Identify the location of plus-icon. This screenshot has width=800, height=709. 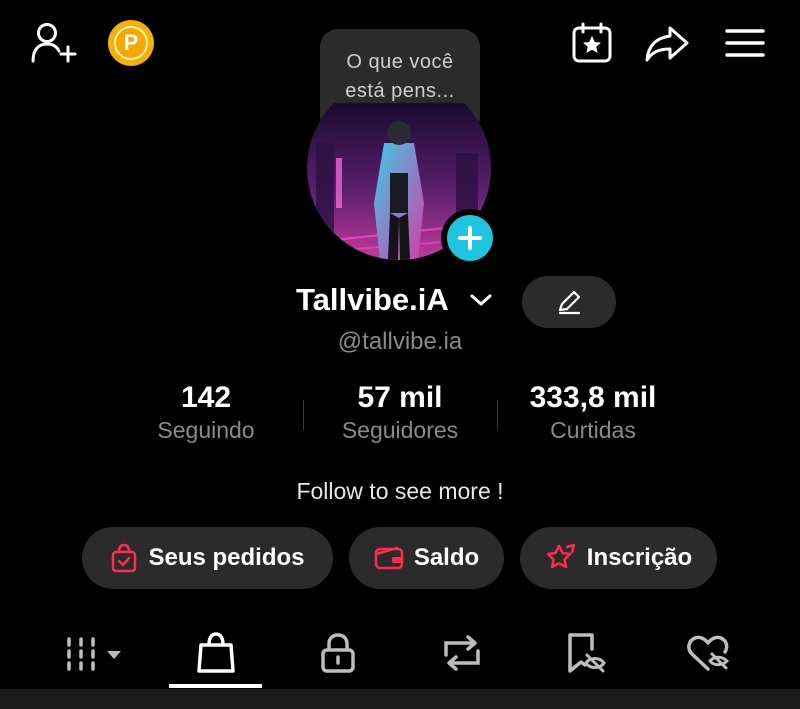
(470, 238).